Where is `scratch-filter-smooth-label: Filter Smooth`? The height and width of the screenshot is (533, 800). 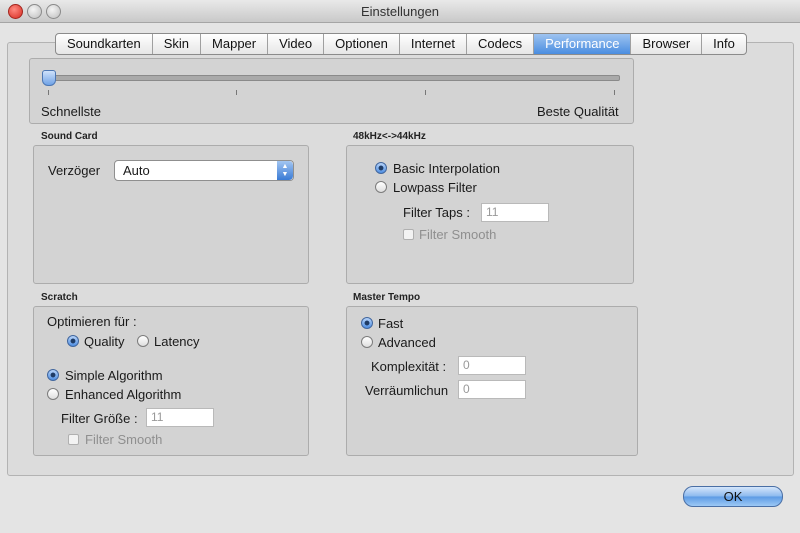 scratch-filter-smooth-label: Filter Smooth is located at coordinates (124, 439).